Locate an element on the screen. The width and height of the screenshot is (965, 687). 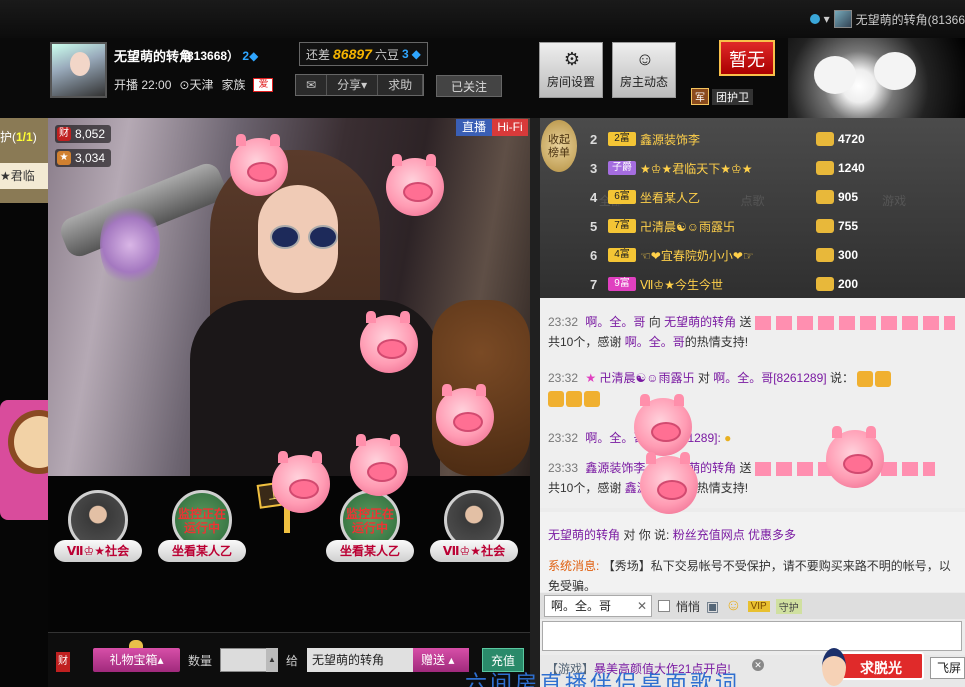
share-button: 分享▾ is located at coordinates (353, 85).